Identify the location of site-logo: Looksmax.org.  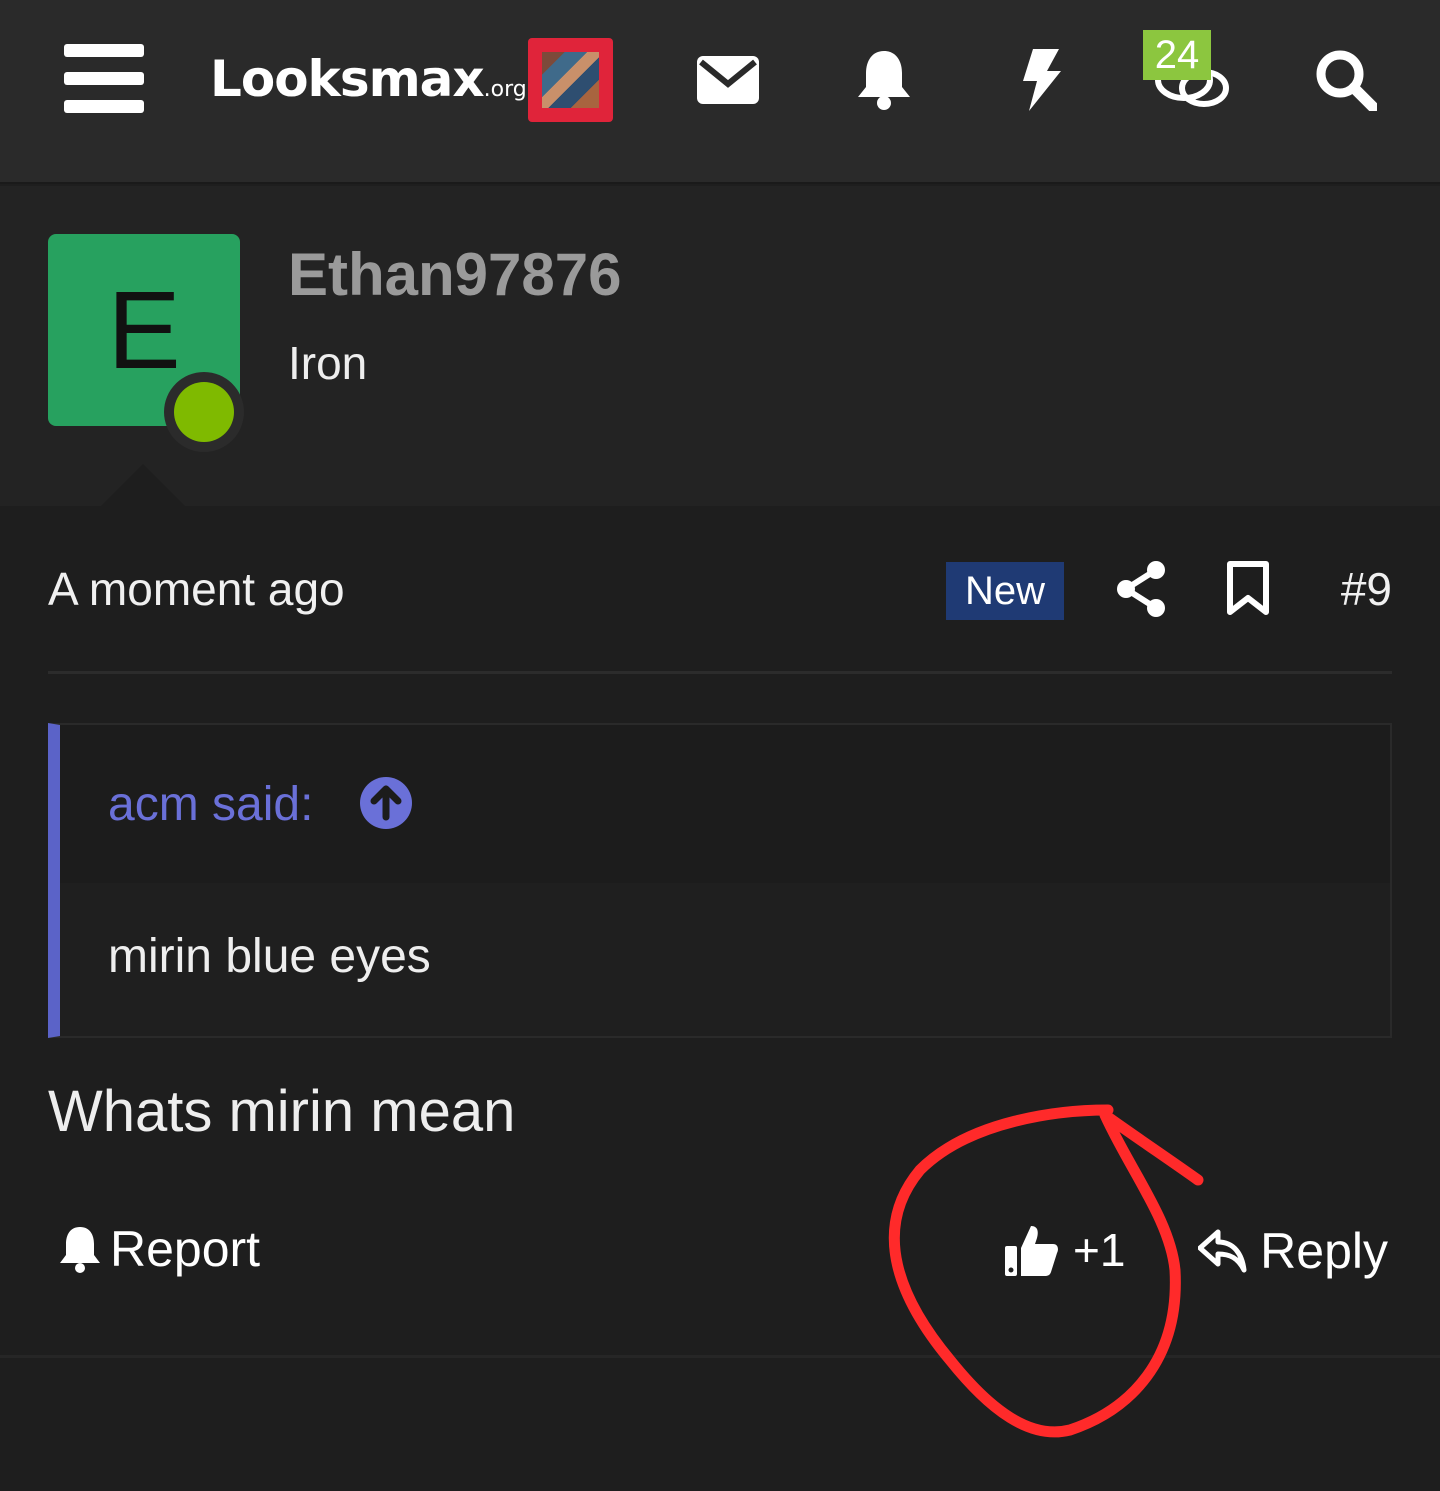
(368, 80).